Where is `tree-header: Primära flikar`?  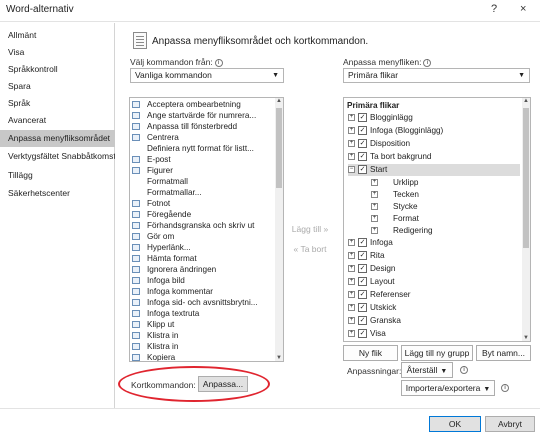
tree-header: Primära flikar is located at coordinates (373, 105).